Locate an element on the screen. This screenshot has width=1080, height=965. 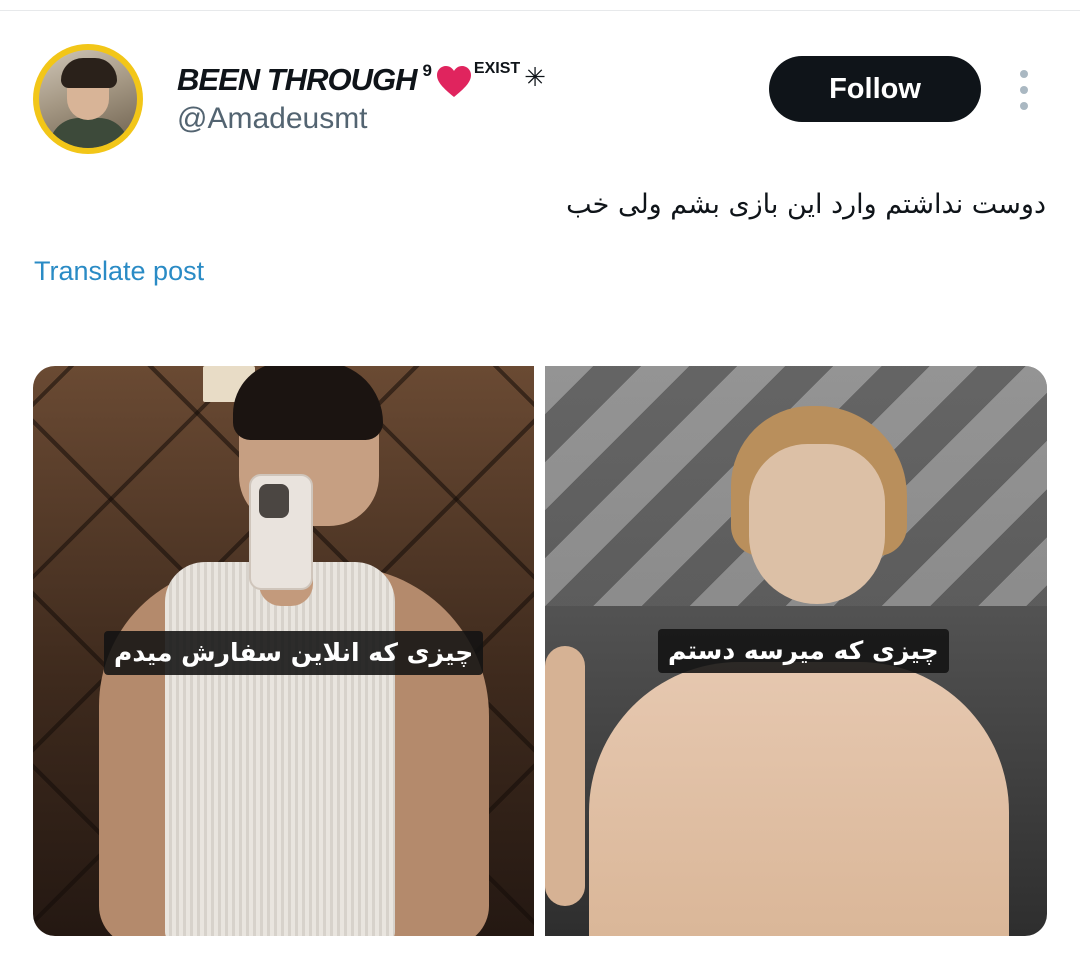
heart-icon is located at coordinates (453, 81).